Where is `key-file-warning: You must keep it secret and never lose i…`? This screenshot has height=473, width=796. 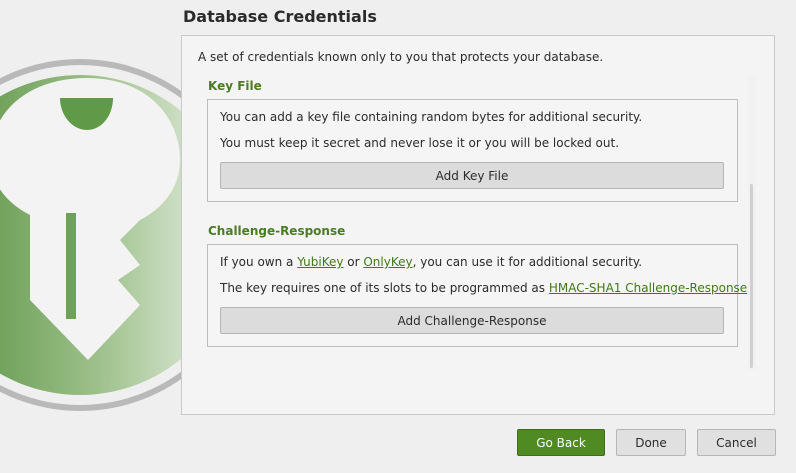 key-file-warning: You must keep it secret and never lose i… is located at coordinates (420, 143).